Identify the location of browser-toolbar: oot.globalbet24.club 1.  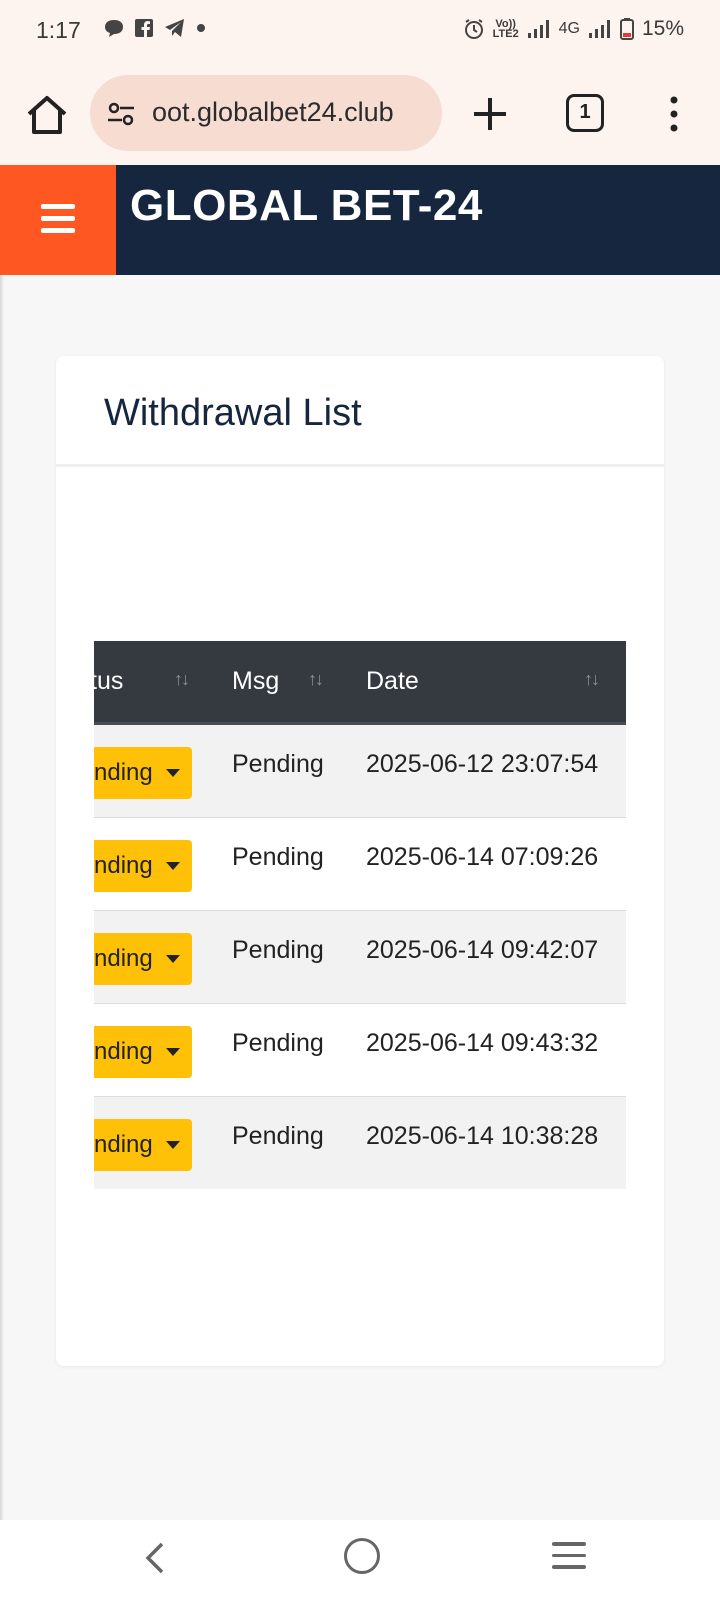
(360, 113).